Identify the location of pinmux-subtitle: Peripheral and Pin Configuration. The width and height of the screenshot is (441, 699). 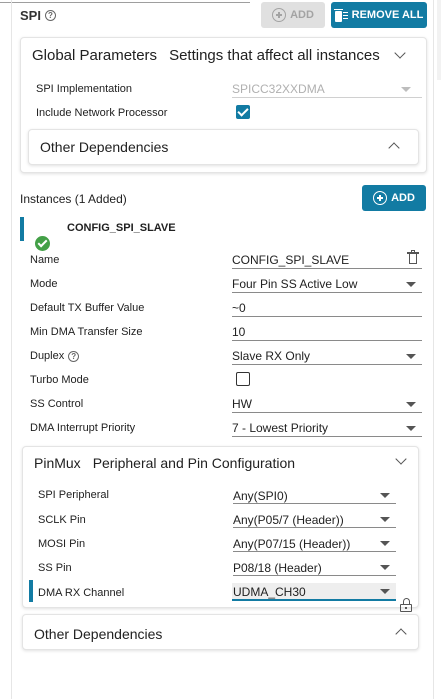
(194, 463).